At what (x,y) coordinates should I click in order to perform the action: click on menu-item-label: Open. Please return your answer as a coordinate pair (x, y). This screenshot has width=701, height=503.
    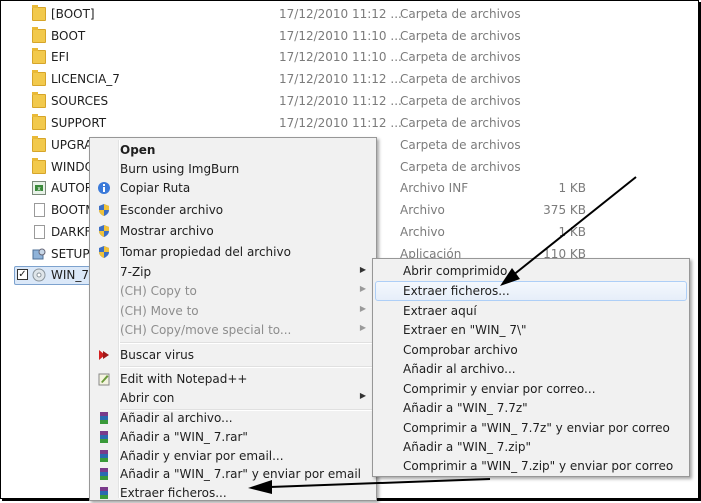
    Looking at the image, I should click on (138, 150).